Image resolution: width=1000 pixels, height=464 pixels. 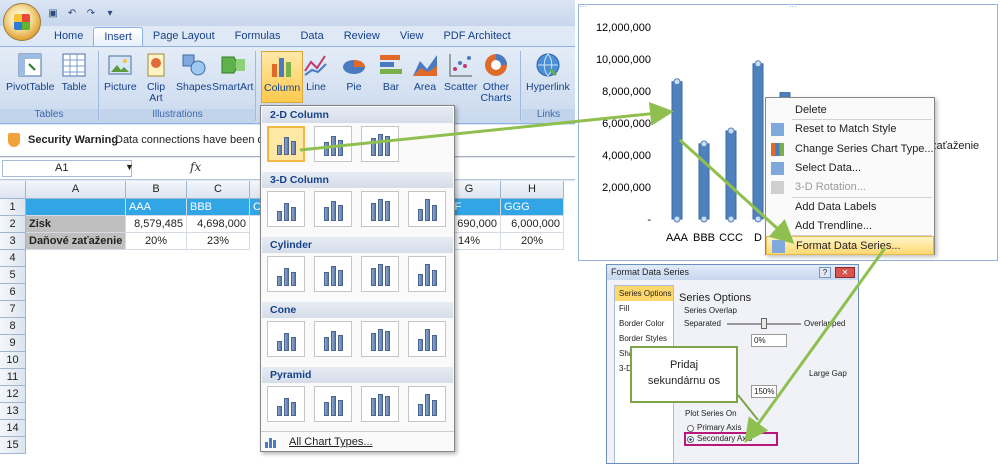 I want to click on row-header: 4, so click(x=13, y=258).